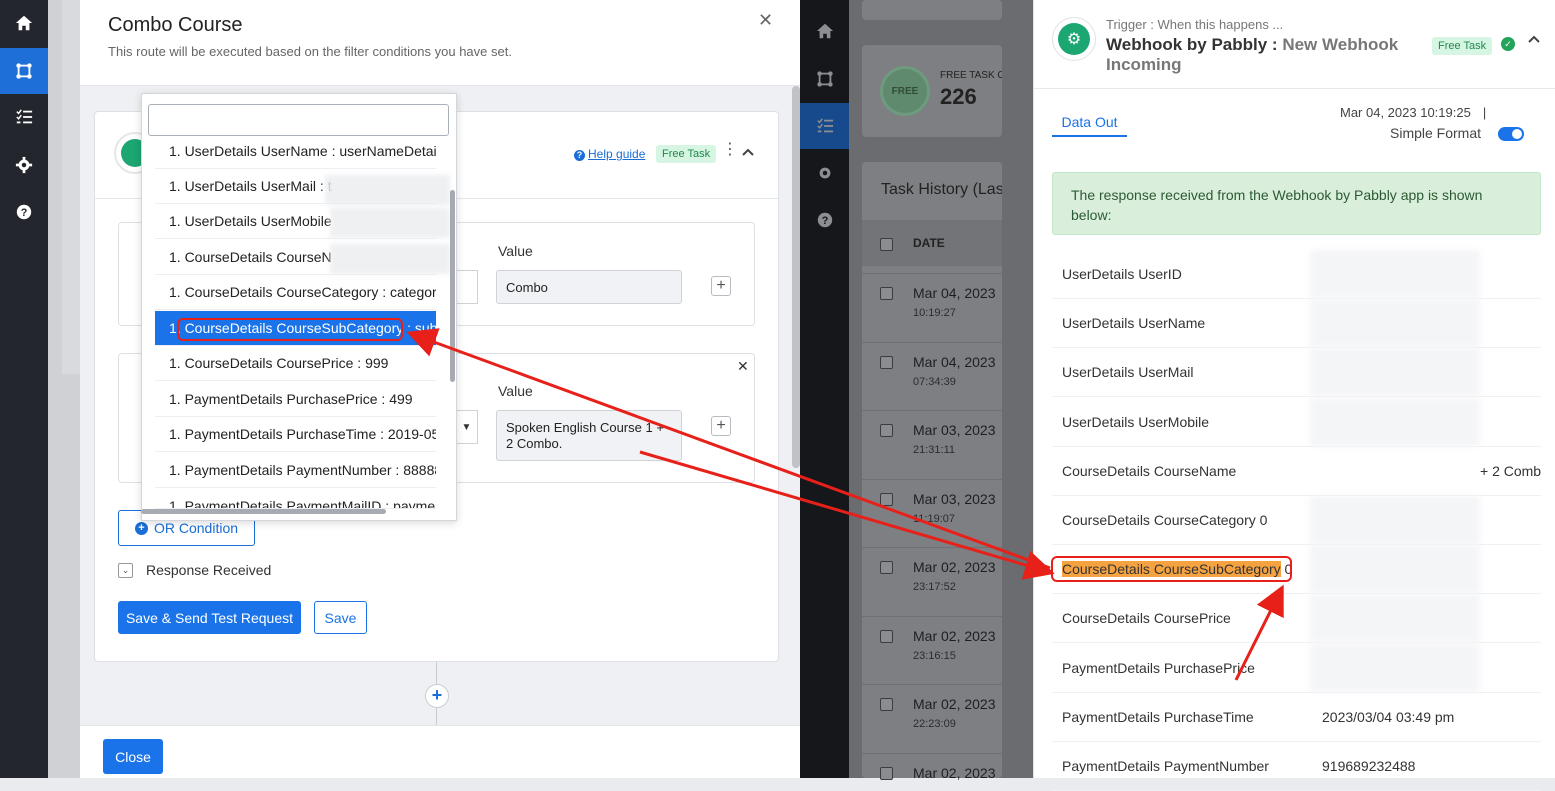  Describe the element at coordinates (748, 152) in the screenshot. I see `chevron-up-icon` at that location.